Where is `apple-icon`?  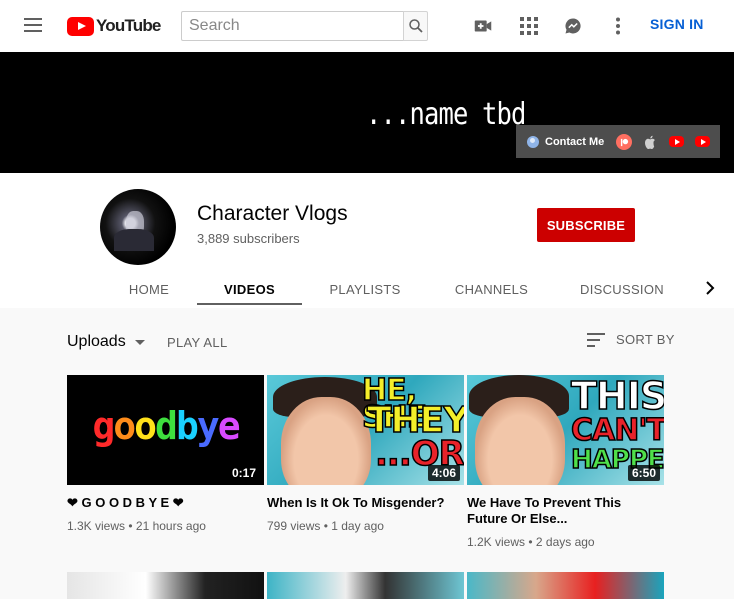
apple-icon is located at coordinates (650, 142).